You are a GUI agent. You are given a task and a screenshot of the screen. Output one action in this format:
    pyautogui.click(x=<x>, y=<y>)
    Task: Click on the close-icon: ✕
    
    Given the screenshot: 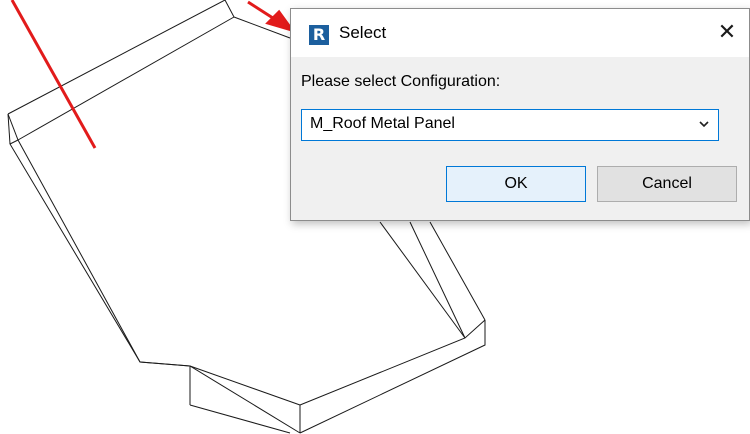 What is the action you would take?
    pyautogui.click(x=727, y=33)
    